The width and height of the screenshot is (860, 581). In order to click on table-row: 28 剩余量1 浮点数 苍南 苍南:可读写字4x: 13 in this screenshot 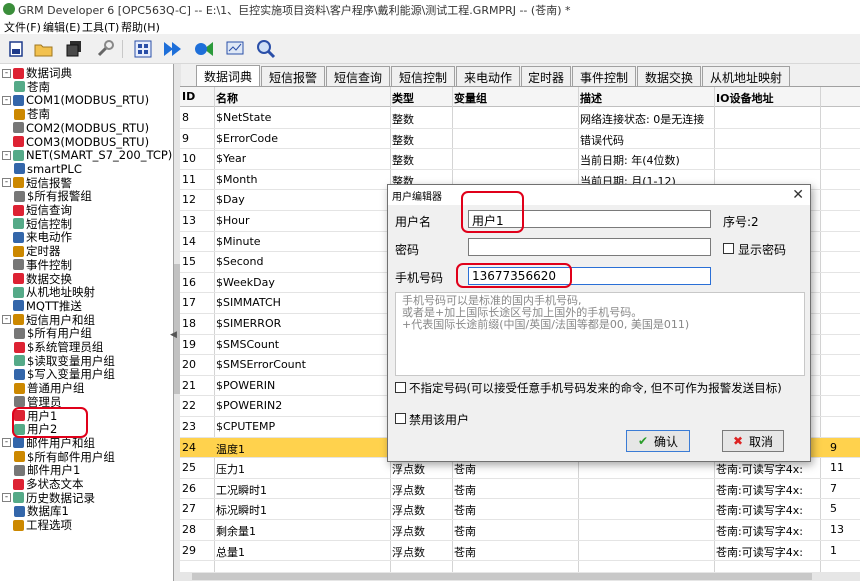, I will do `click(520, 530)`.